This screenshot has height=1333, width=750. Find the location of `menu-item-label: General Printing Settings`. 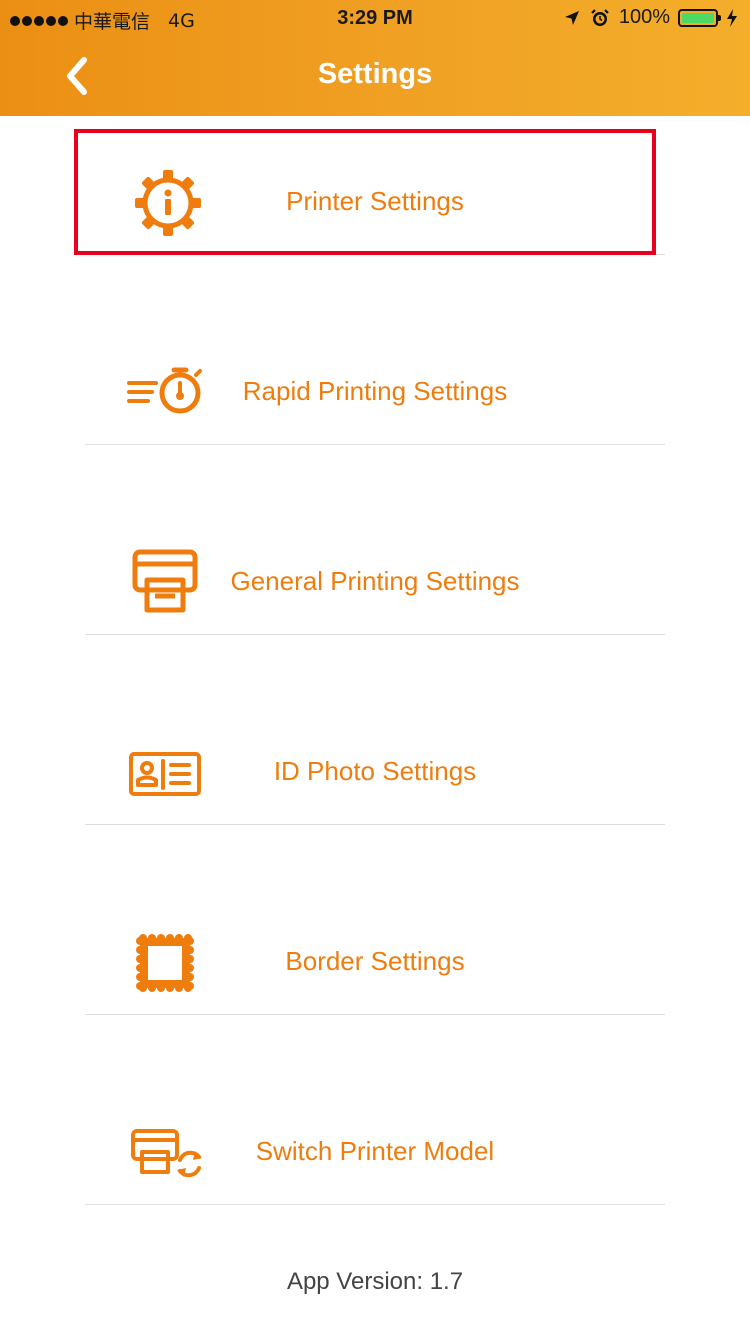

menu-item-label: General Printing Settings is located at coordinates (375, 581).